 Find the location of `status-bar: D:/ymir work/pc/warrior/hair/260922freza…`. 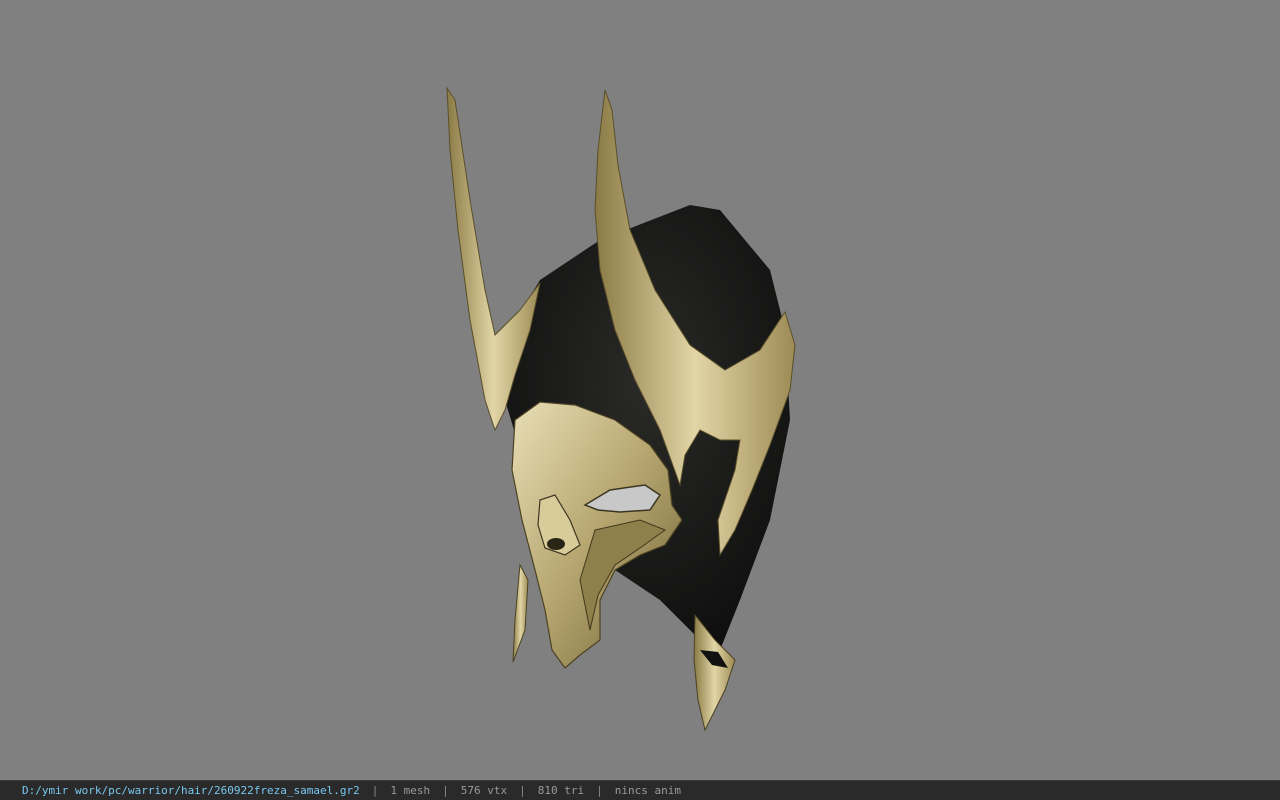

status-bar: D:/ymir work/pc/warrior/hair/260922freza… is located at coordinates (640, 790).